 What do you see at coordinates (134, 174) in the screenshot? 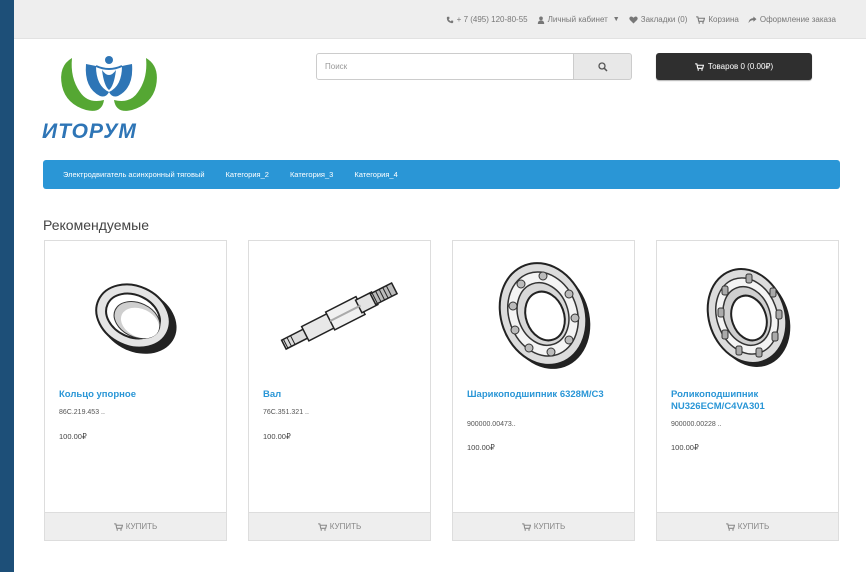
I see `menu-item-electric-motor: Электродвигатель асинхронный тяговый` at bounding box center [134, 174].